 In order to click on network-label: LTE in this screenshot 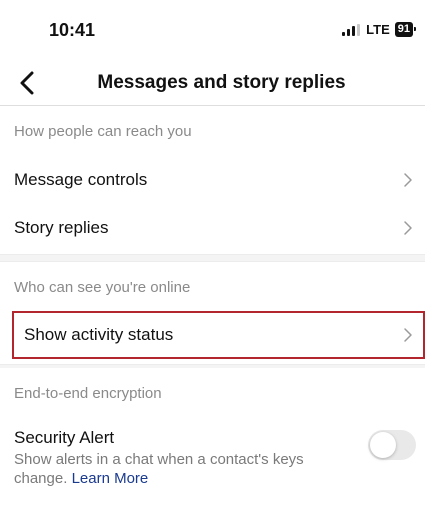, I will do `click(378, 29)`.